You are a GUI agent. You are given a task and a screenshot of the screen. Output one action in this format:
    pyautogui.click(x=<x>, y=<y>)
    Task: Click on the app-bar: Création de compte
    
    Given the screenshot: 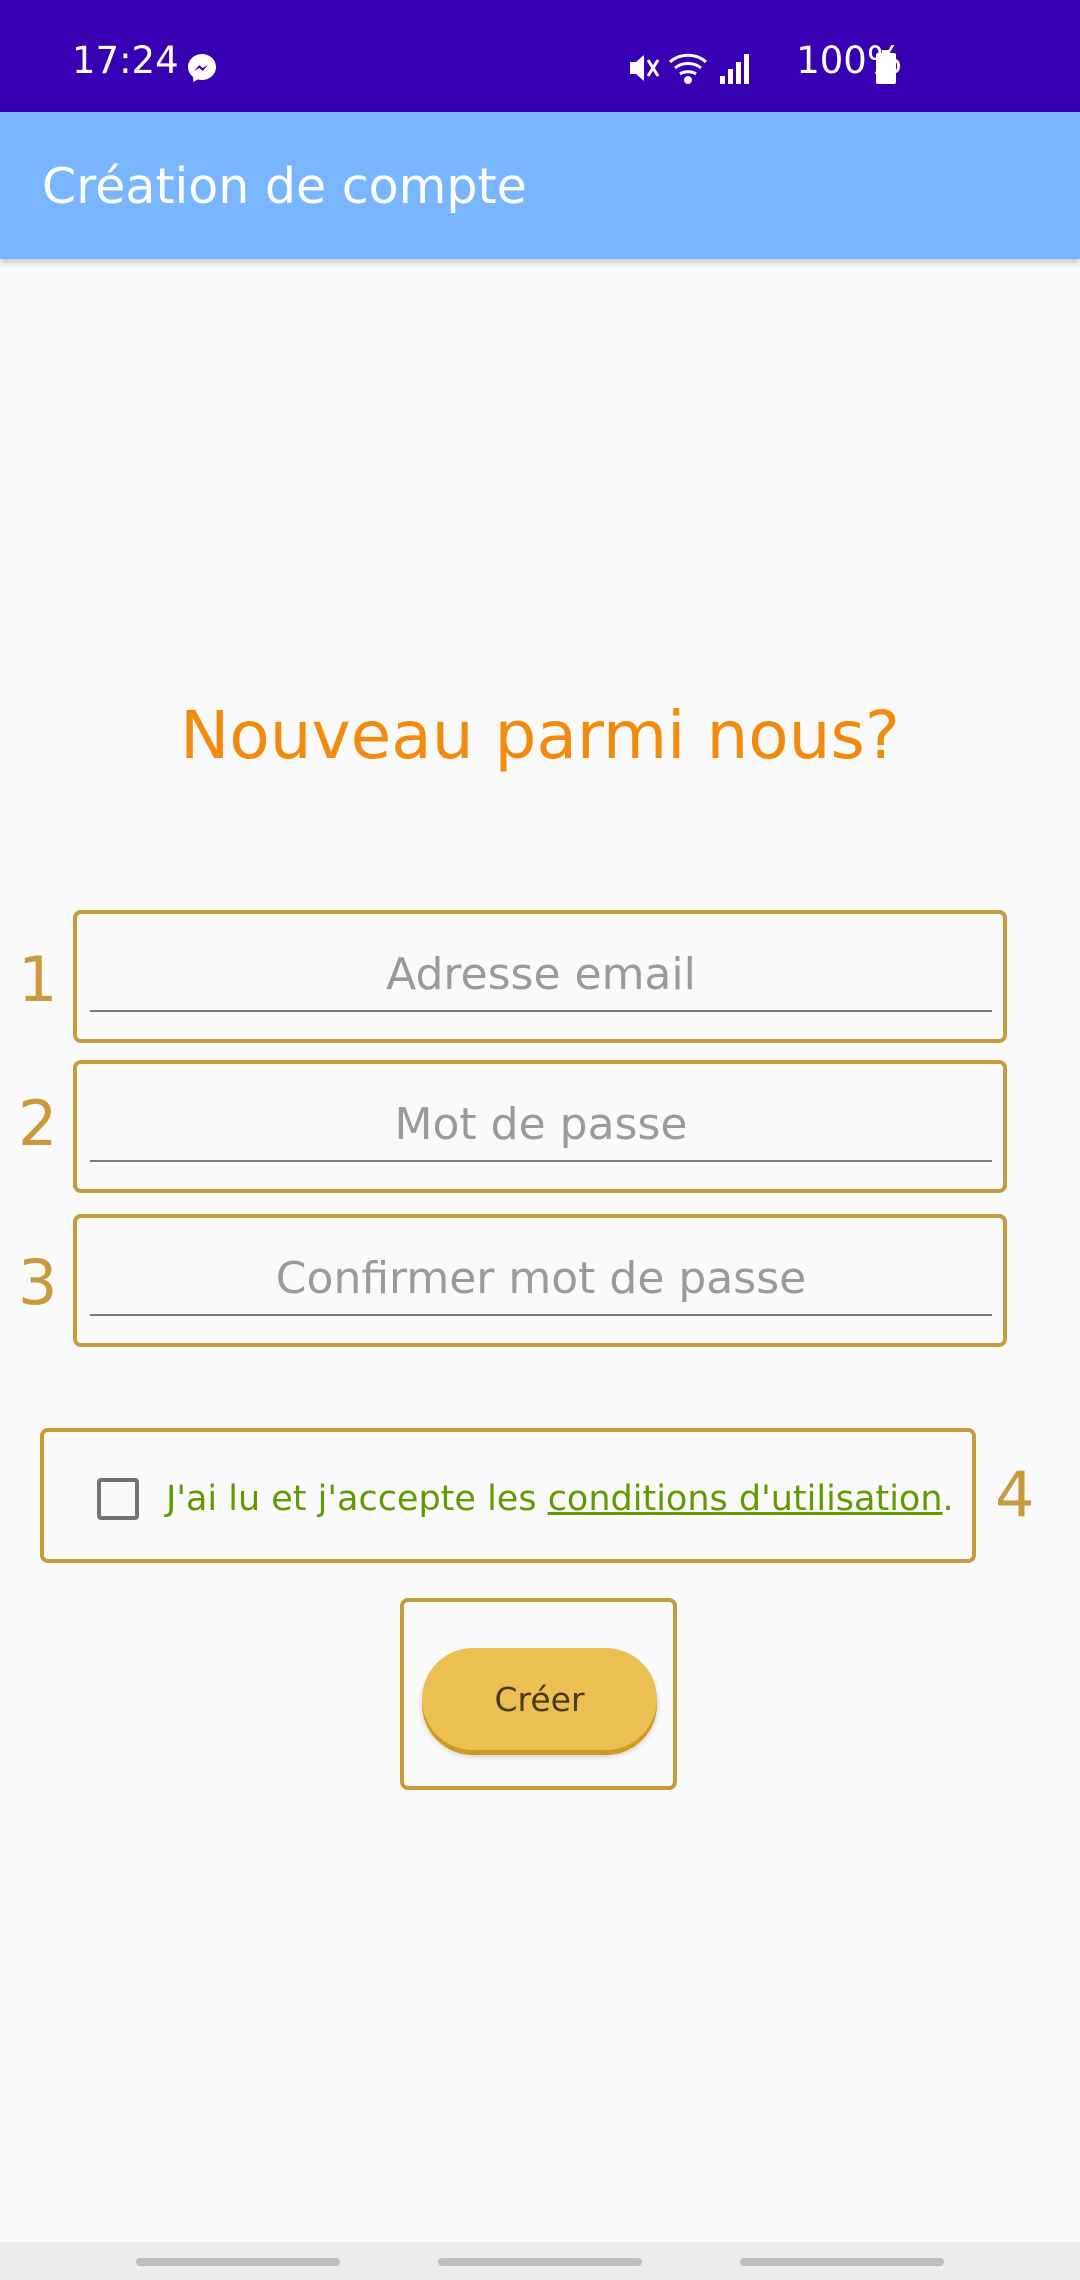 What is the action you would take?
    pyautogui.click(x=540, y=185)
    